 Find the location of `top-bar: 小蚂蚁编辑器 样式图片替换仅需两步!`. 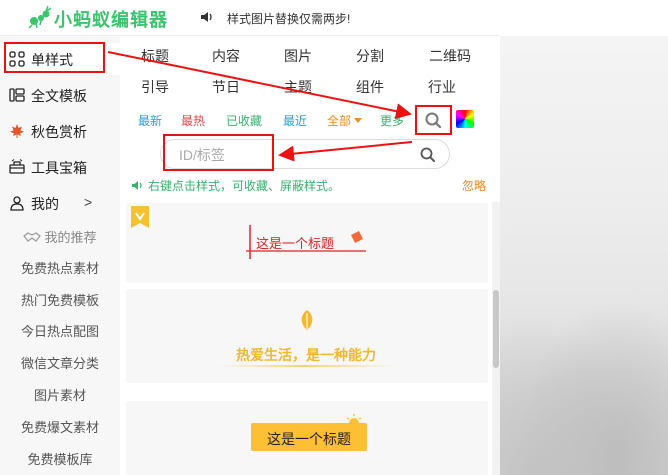

top-bar: 小蚂蚁编辑器 样式图片替换仅需两步! is located at coordinates (250, 18).